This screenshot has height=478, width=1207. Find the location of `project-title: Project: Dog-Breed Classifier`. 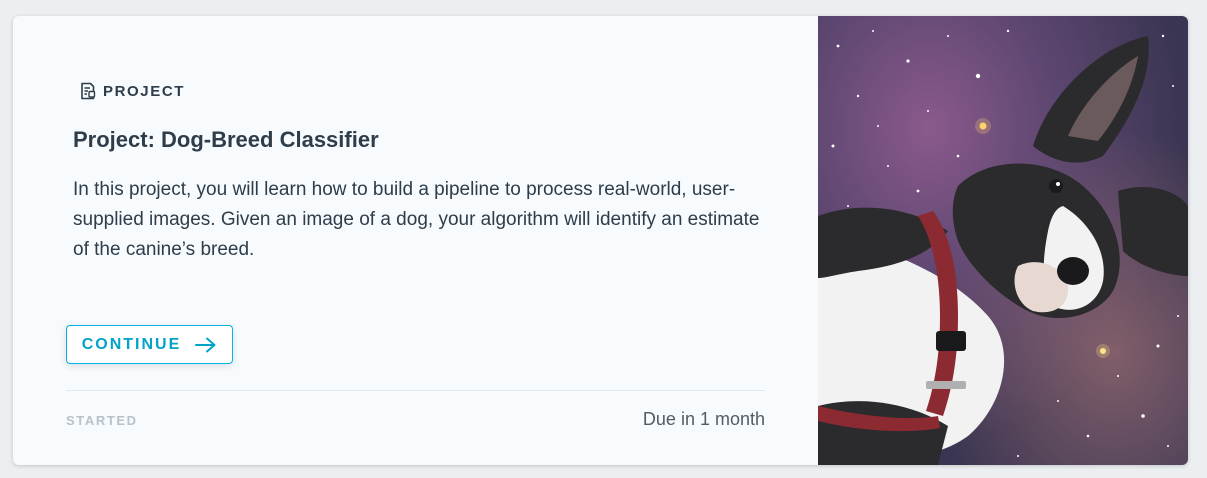

project-title: Project: Dog-Breed Classifier is located at coordinates (226, 139).